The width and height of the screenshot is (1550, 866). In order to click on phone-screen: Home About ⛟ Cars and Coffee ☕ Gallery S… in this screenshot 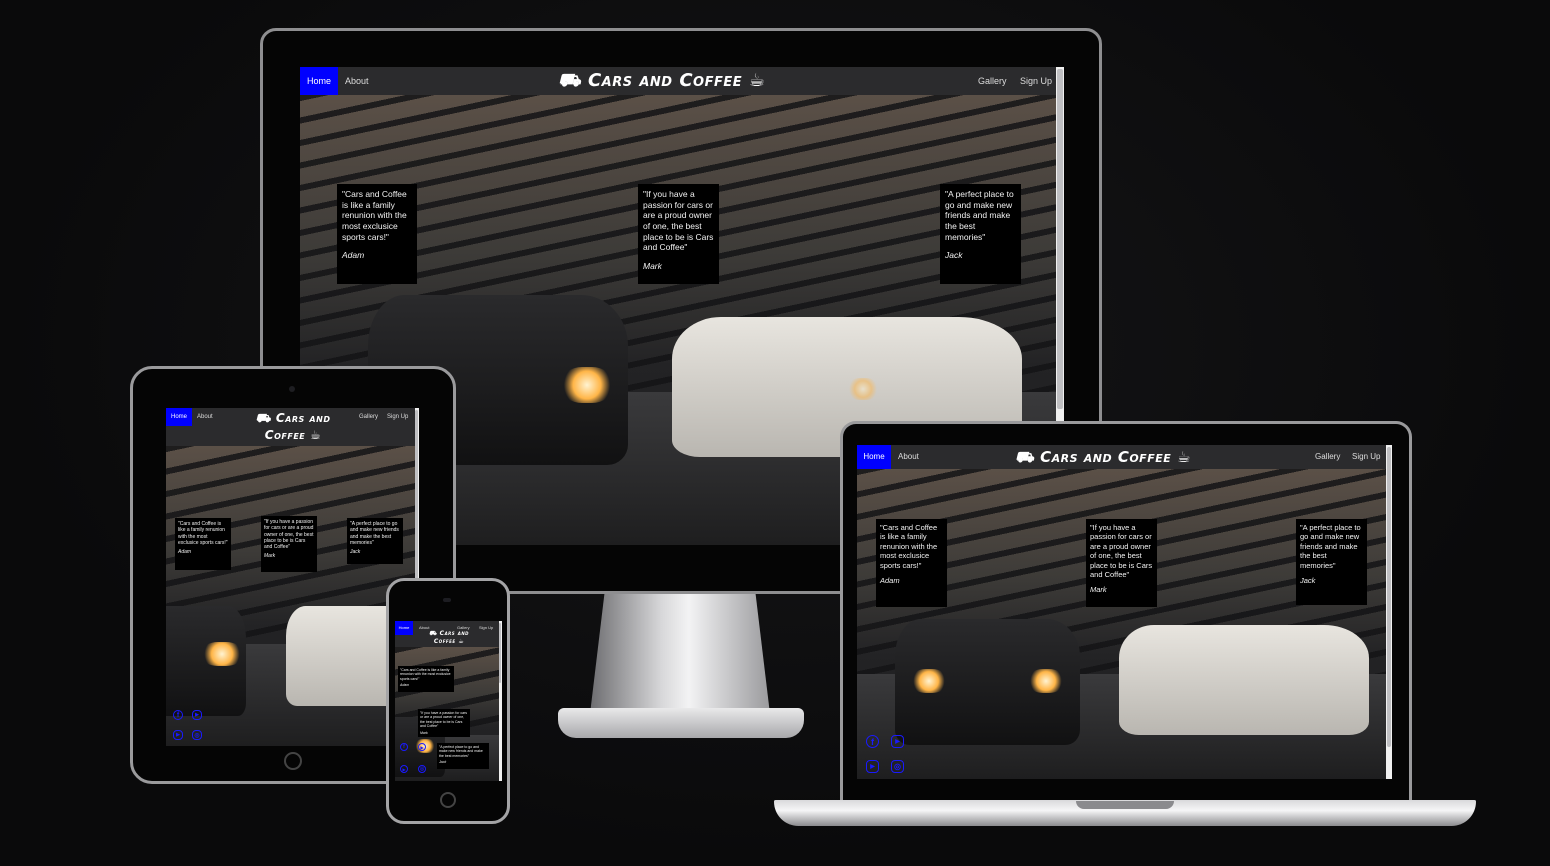, I will do `click(448, 701)`.